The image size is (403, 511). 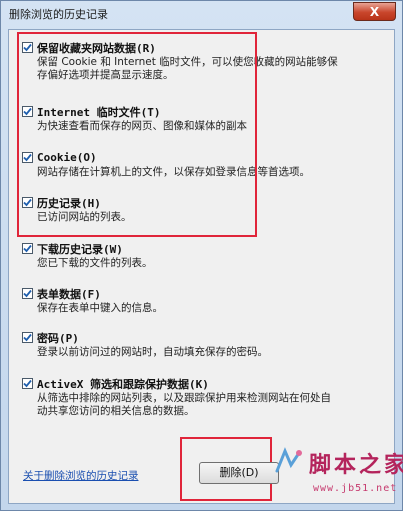 I want to click on option-description: 您已下载的文件的列表。, so click(x=95, y=263).